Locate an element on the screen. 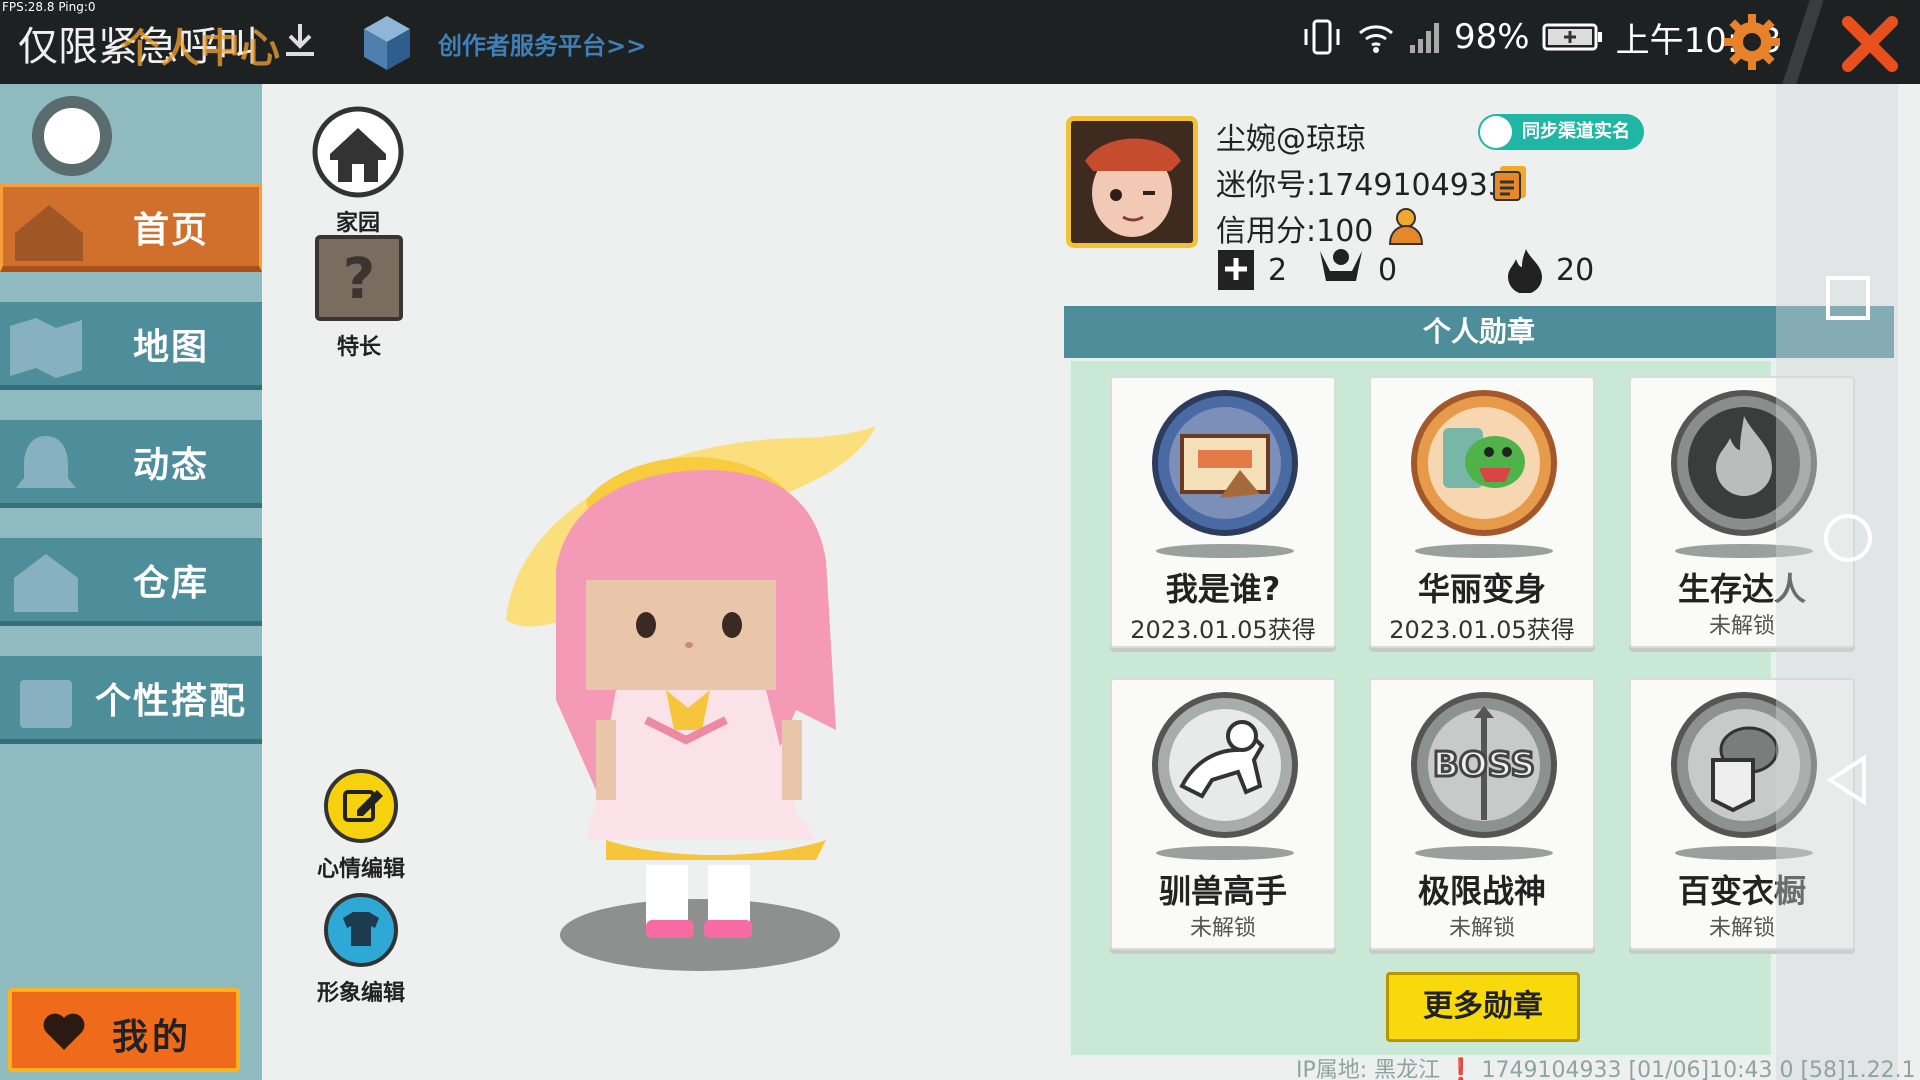 The height and width of the screenshot is (1080, 1920). profile-avatar is located at coordinates (1132, 182).